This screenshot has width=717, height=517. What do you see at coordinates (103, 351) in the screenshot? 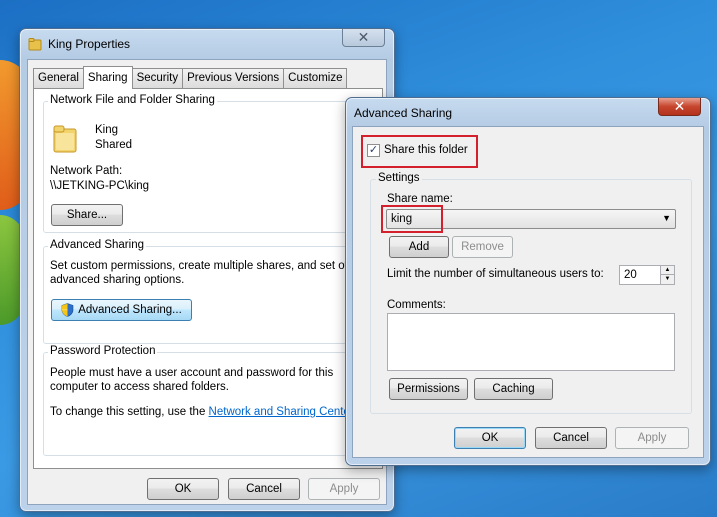
I see `password-protection-group-title: Password Protection` at bounding box center [103, 351].